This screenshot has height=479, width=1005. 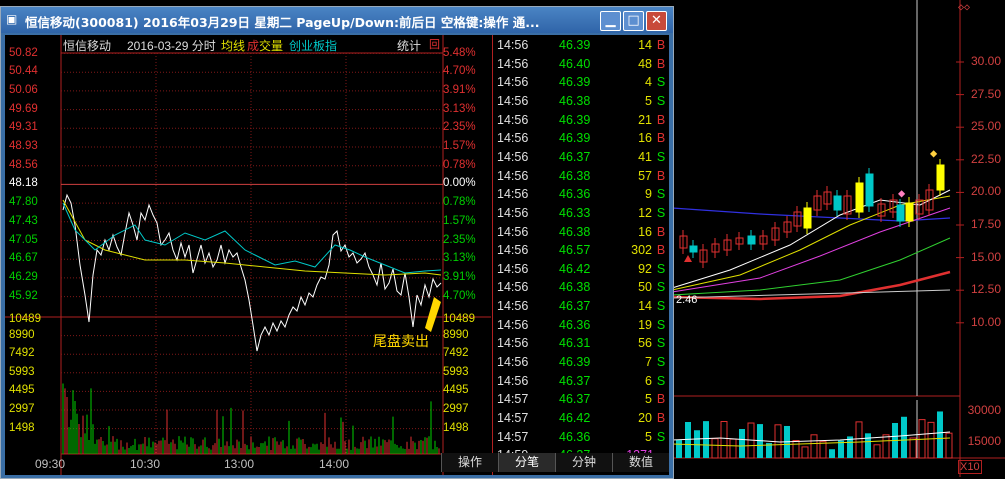 I want to click on price-axis-label: 47.80, so click(x=23, y=202).